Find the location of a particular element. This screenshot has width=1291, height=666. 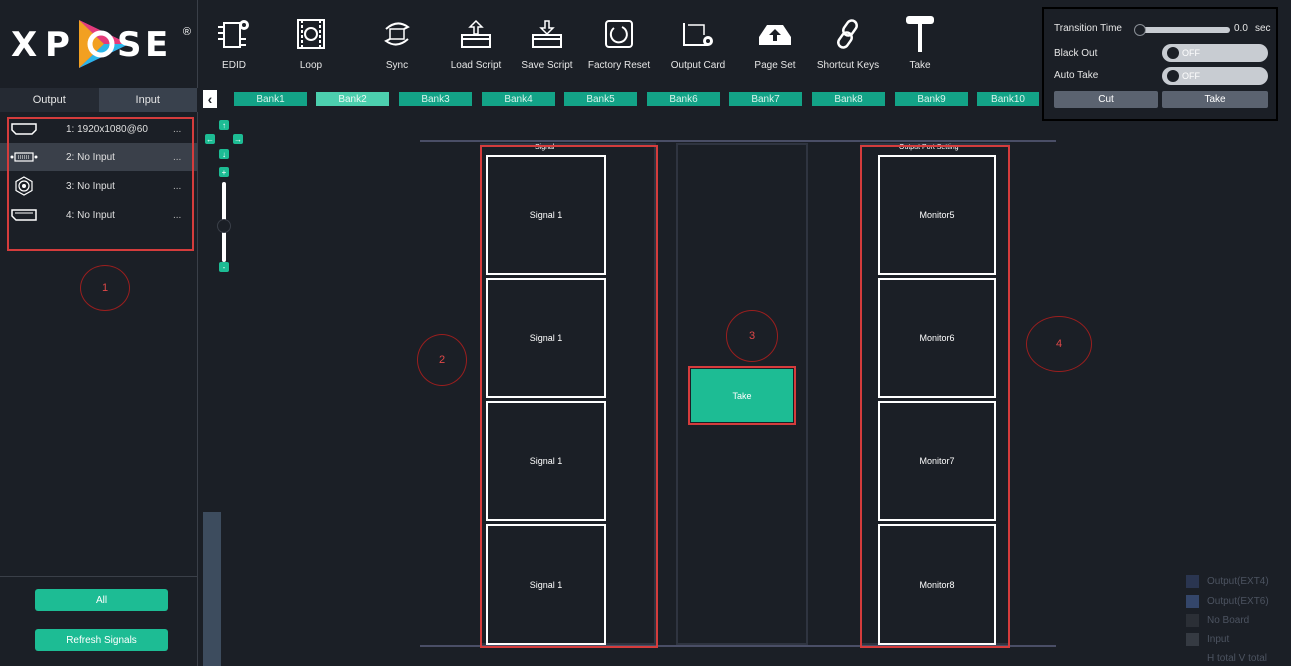

bank-tab-8: Bank8 is located at coordinates (848, 99).